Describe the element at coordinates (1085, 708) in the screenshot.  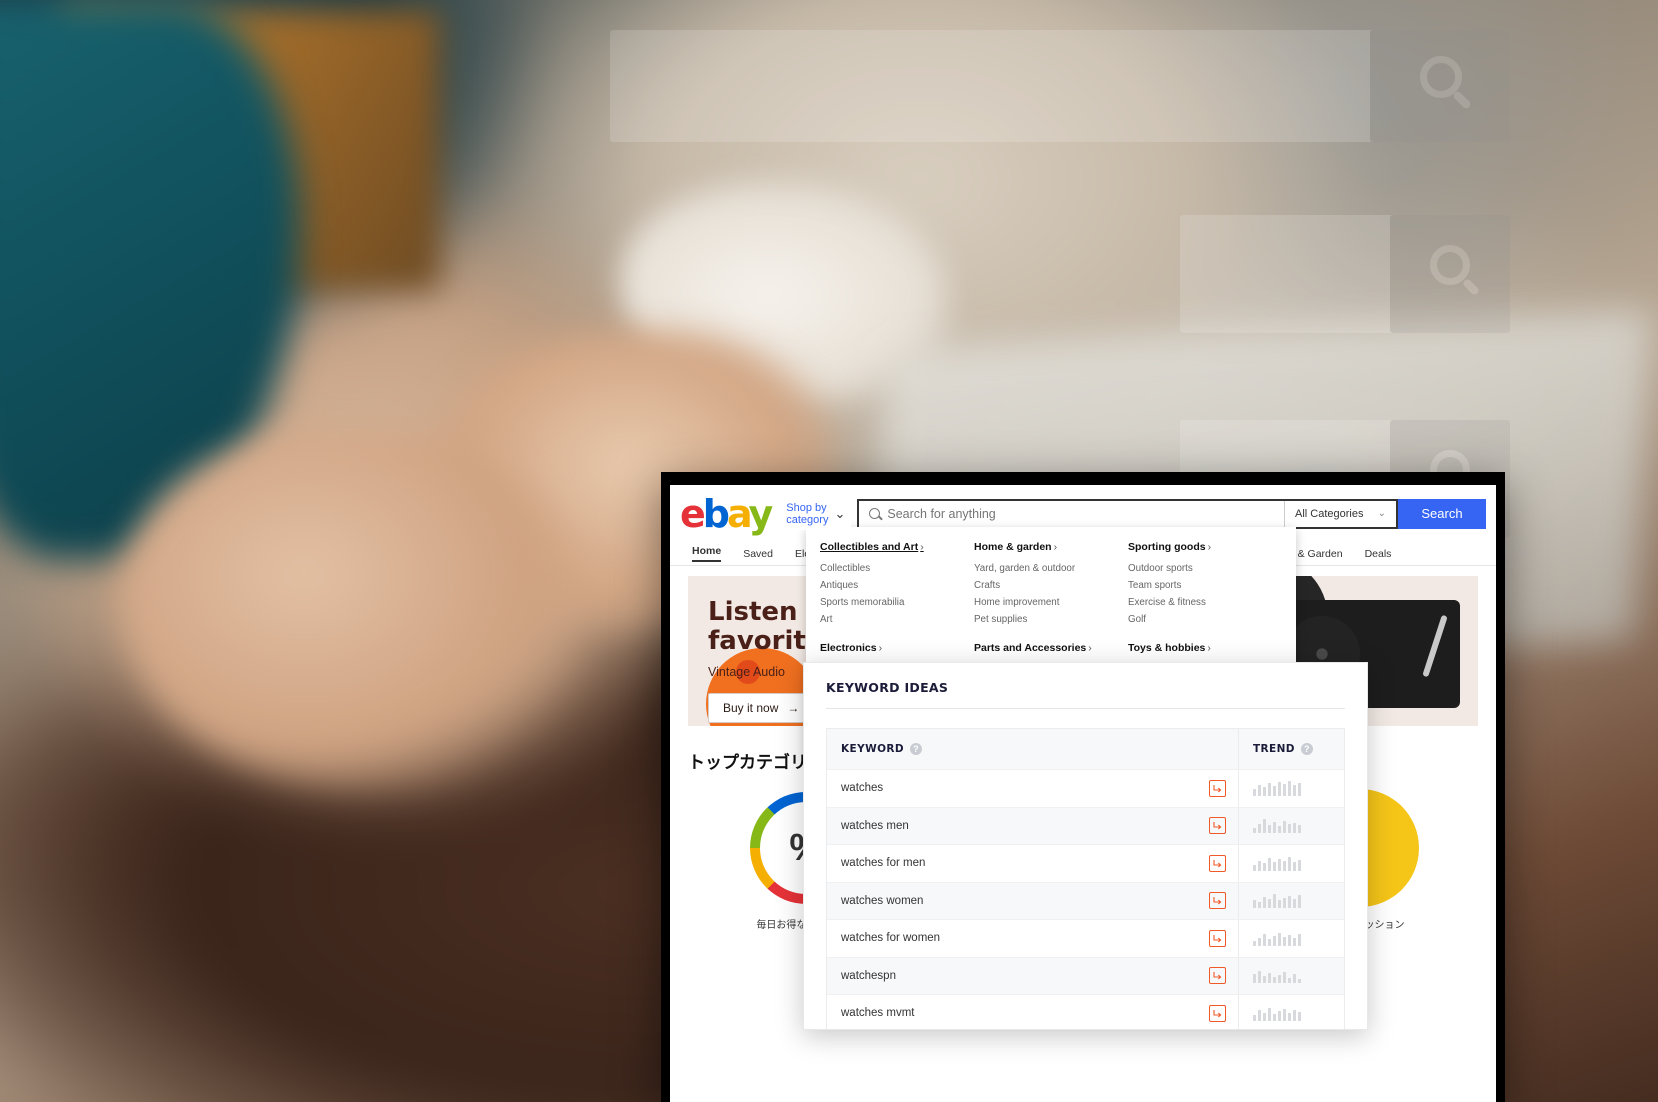
I see `keyword-panel-divider` at that location.